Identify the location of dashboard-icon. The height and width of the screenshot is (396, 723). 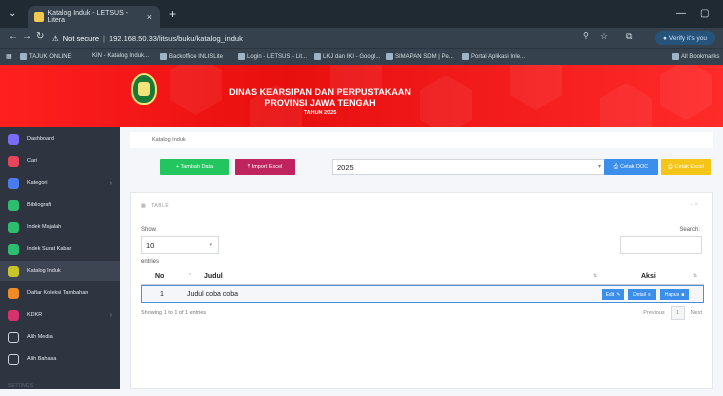
(13, 139).